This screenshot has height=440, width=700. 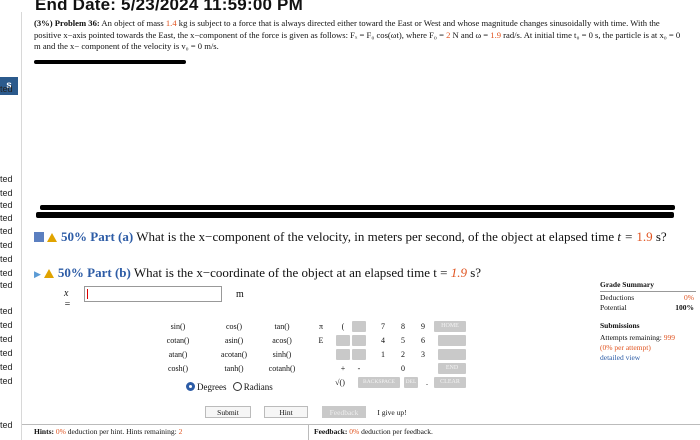 What do you see at coordinates (282, 354) in the screenshot?
I see `key-sinh: sinh()` at bounding box center [282, 354].